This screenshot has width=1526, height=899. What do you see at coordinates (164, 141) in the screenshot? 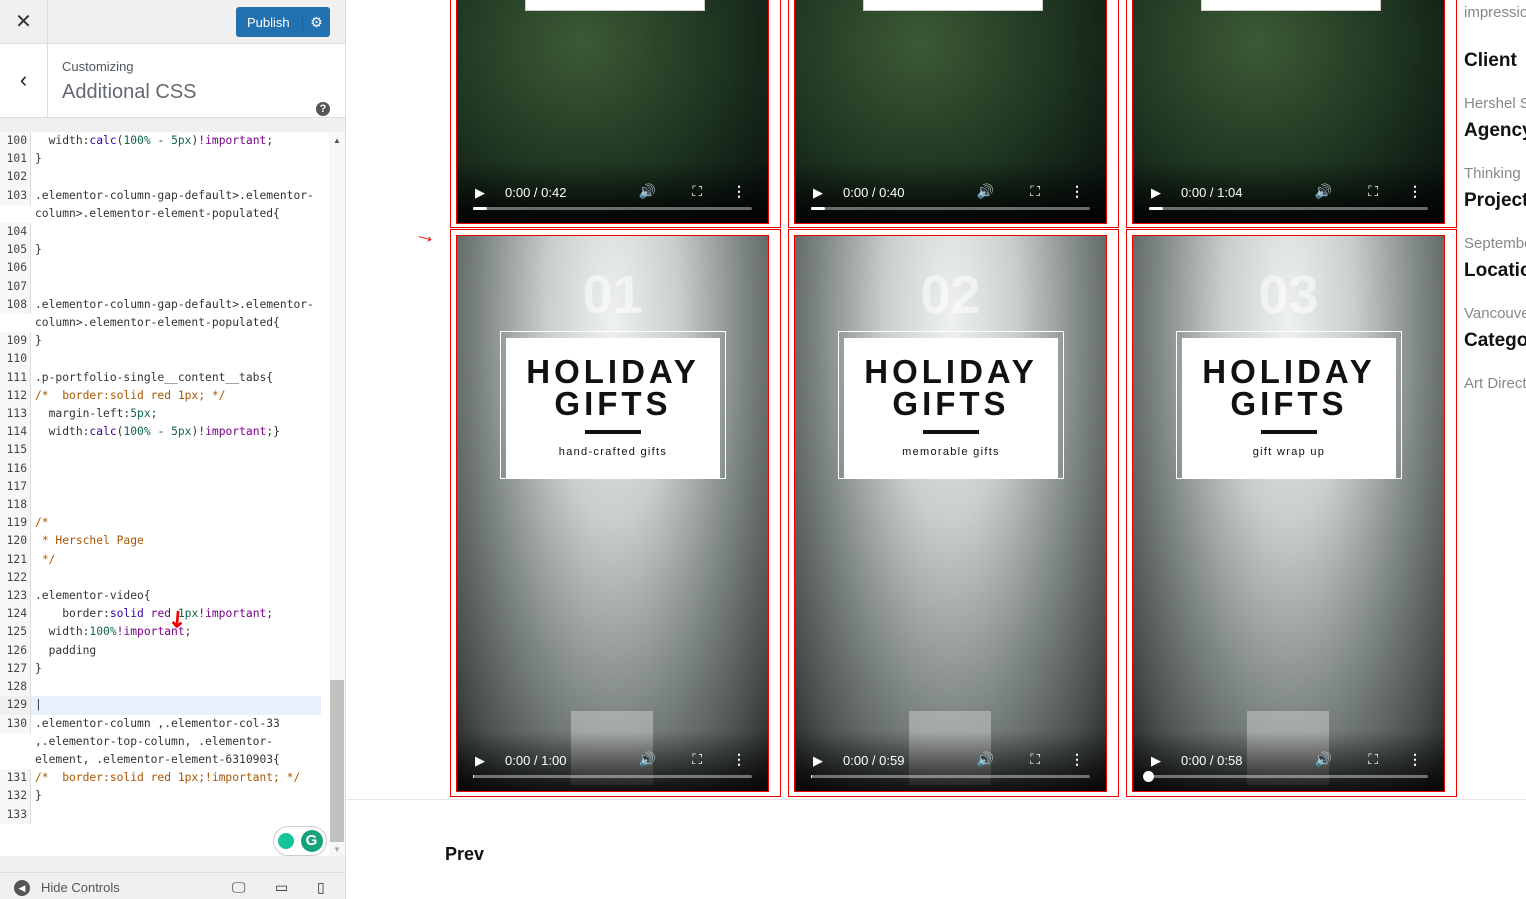
I see `code-line: 100 width:calc(100% - 5px)!important;` at bounding box center [164, 141].